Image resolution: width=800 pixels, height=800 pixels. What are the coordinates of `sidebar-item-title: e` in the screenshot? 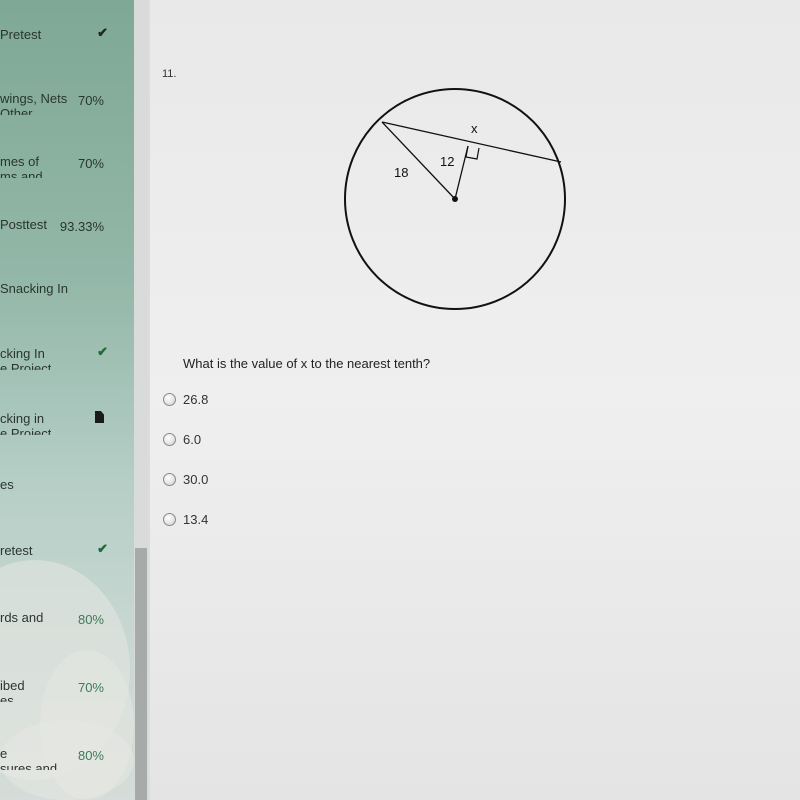 It's located at (4, 753).